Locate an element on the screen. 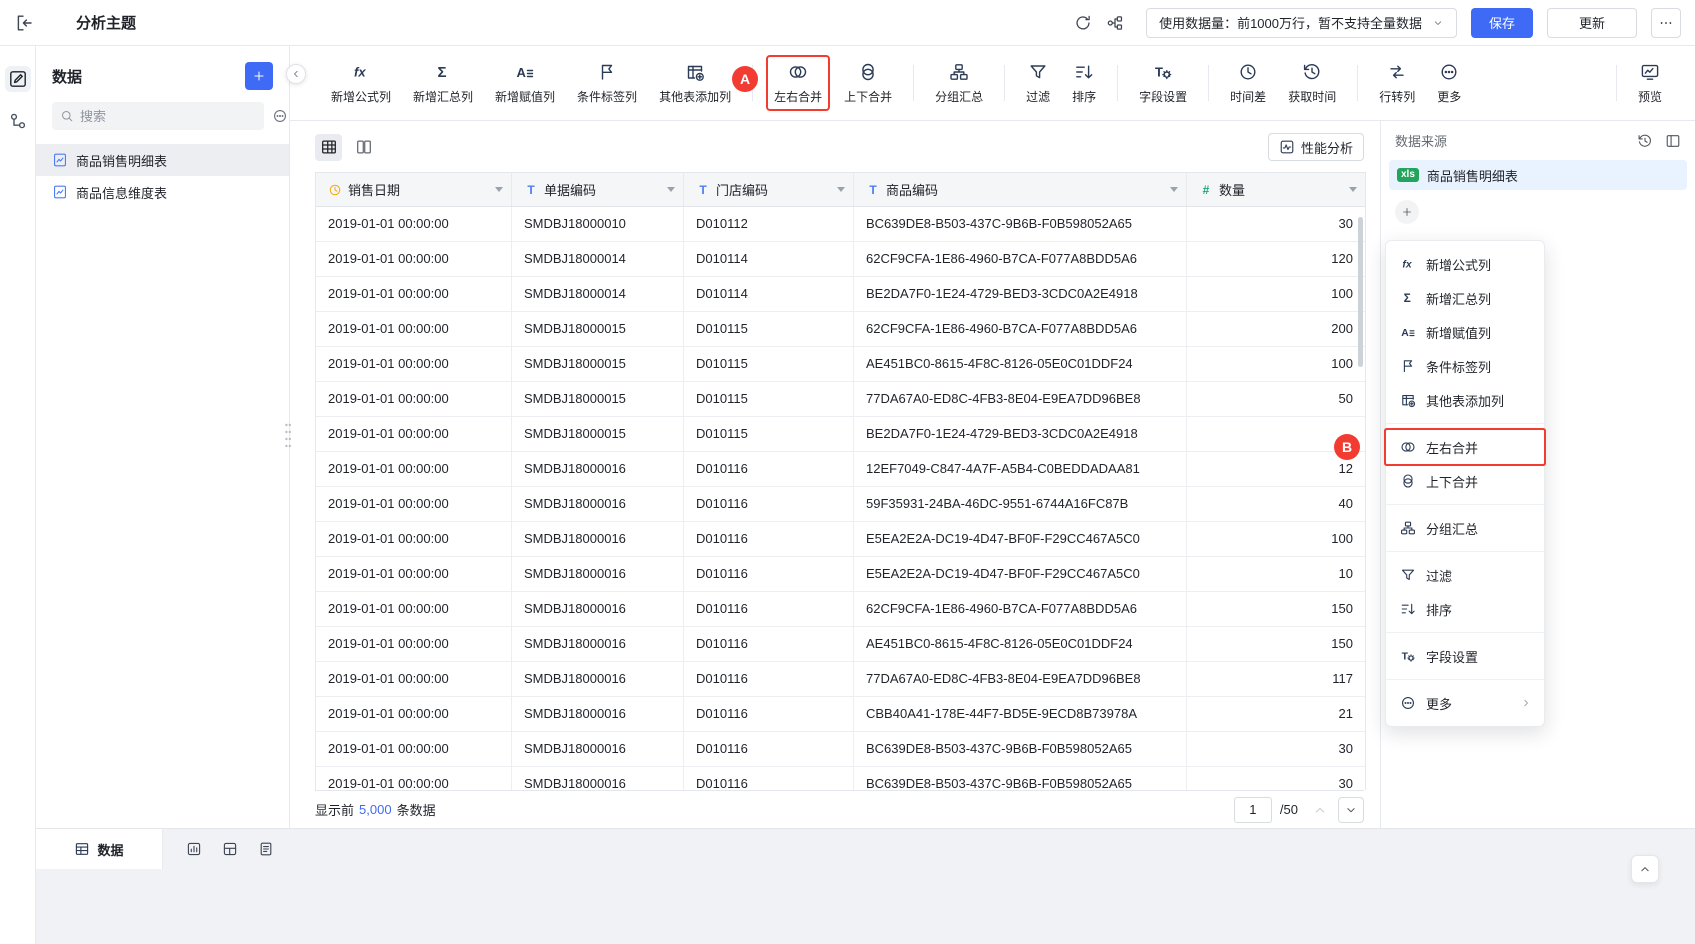  toolbar-item-group: 分组汇总 is located at coordinates (959, 83).